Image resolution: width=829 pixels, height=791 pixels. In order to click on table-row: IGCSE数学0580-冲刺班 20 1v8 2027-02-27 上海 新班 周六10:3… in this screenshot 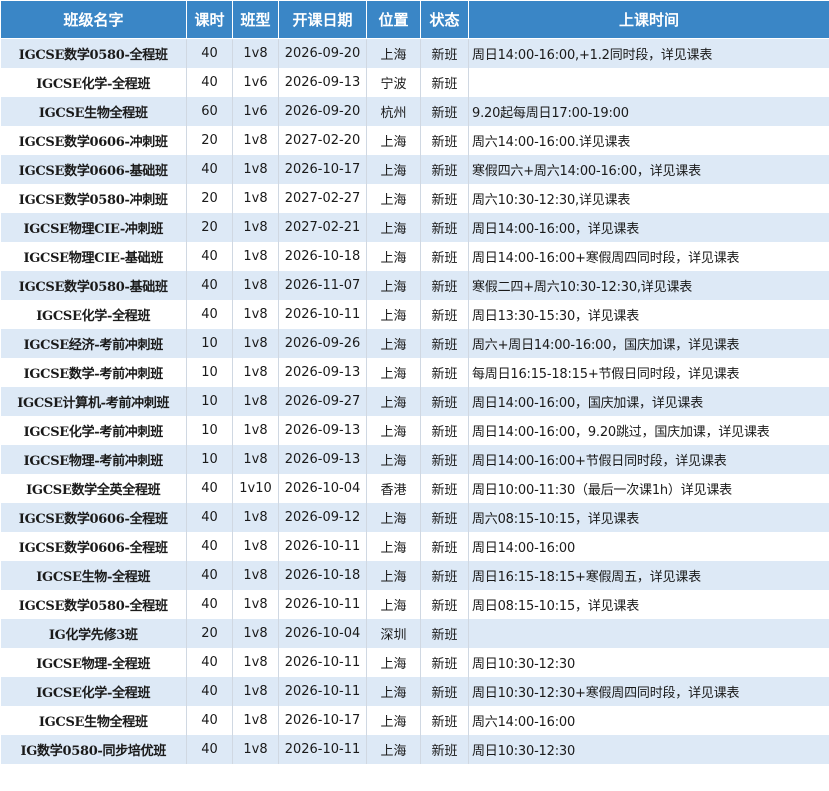, I will do `click(414, 198)`.